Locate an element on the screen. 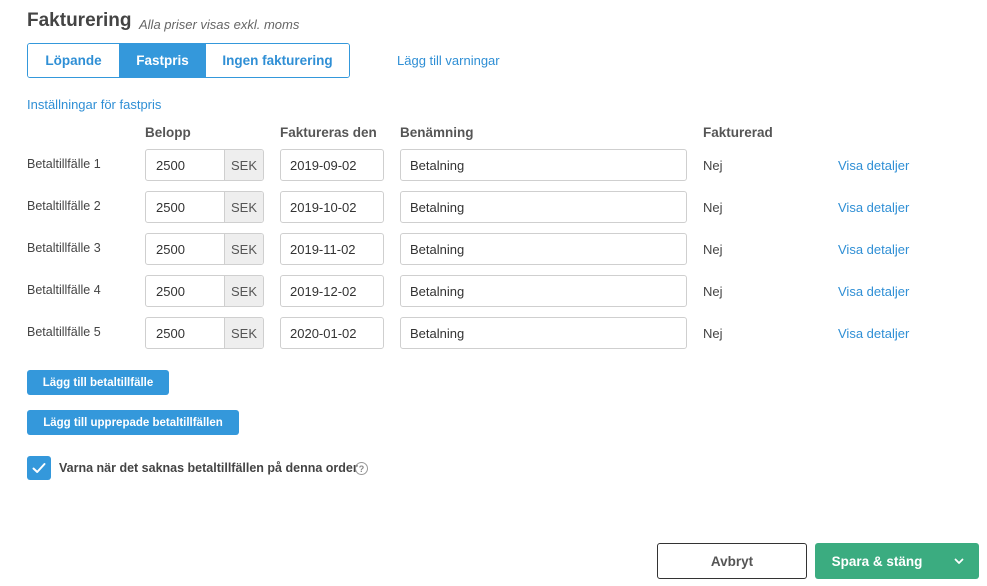 The height and width of the screenshot is (586, 987). add-payment-button: Lägg till betaltillfälle is located at coordinates (98, 382).